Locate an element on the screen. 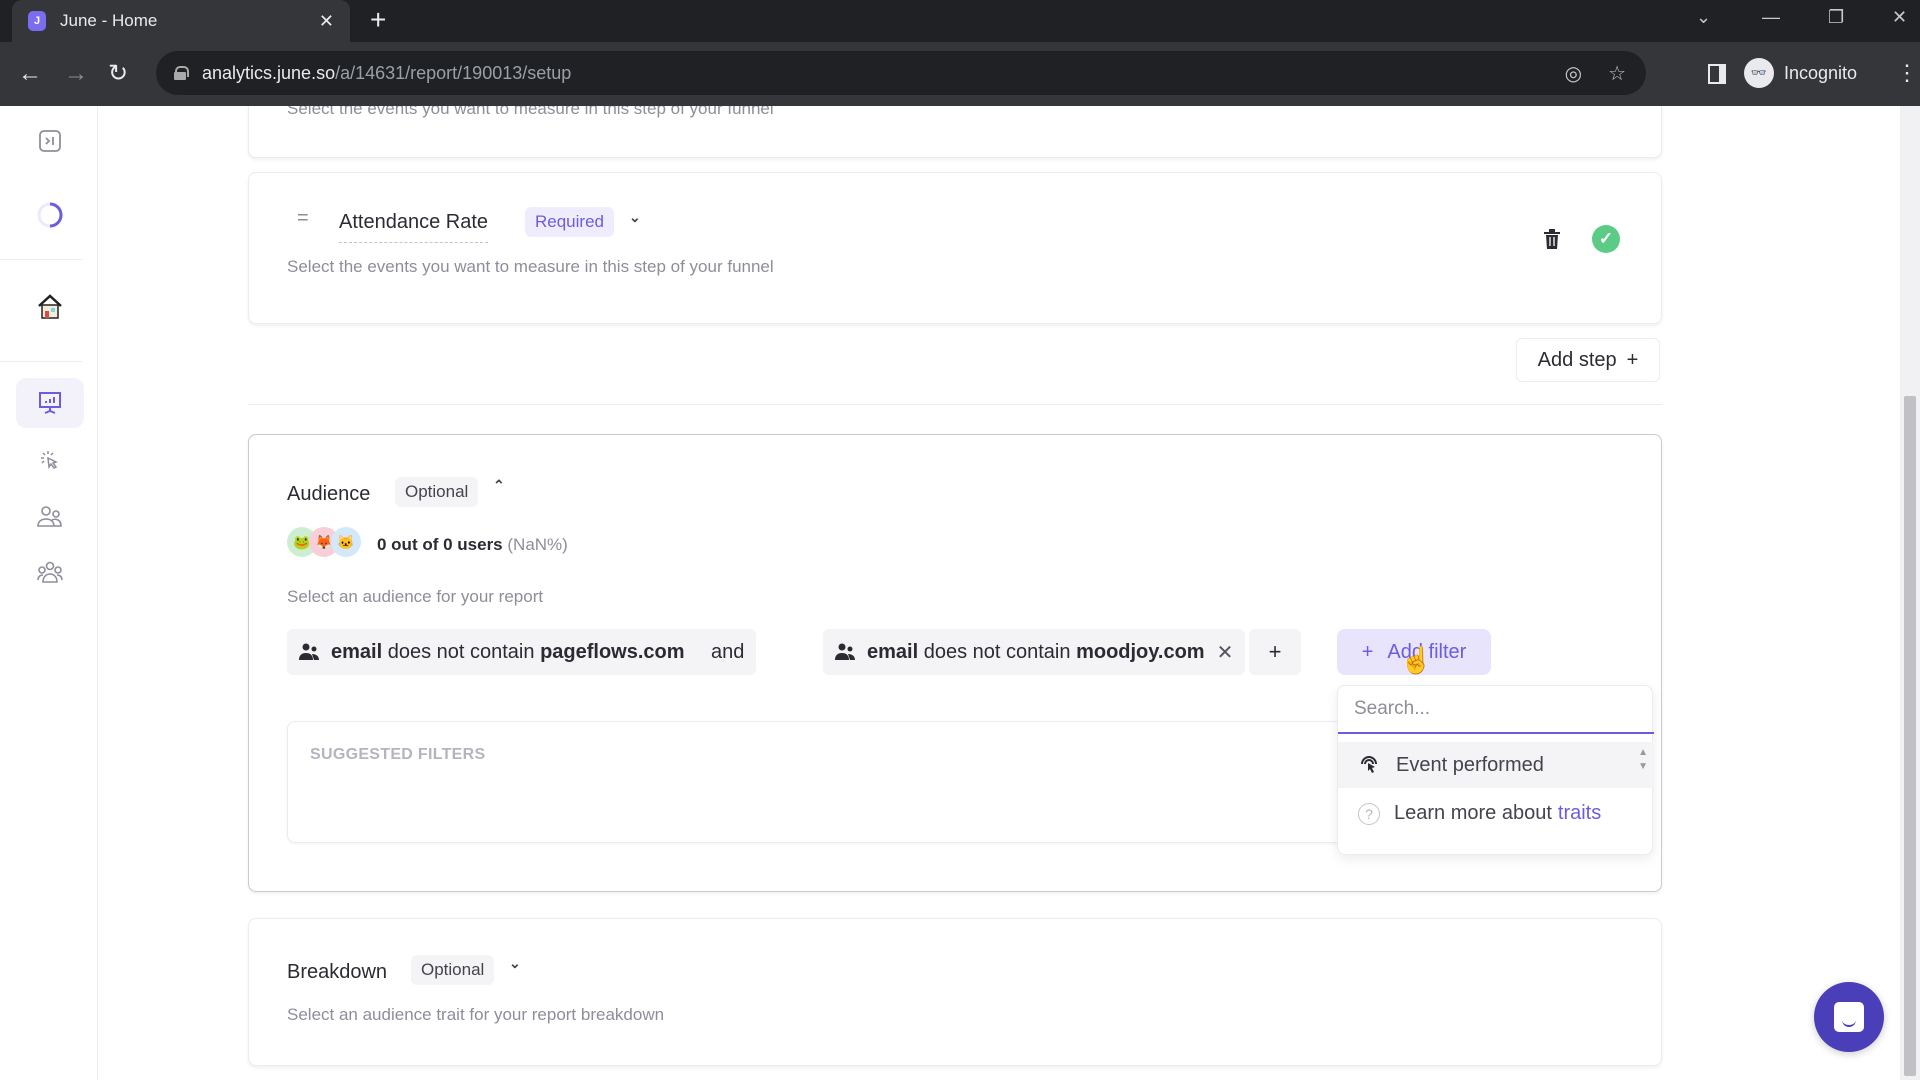 The width and height of the screenshot is (1920, 1080). add-step-button: Add step + is located at coordinates (1588, 360).